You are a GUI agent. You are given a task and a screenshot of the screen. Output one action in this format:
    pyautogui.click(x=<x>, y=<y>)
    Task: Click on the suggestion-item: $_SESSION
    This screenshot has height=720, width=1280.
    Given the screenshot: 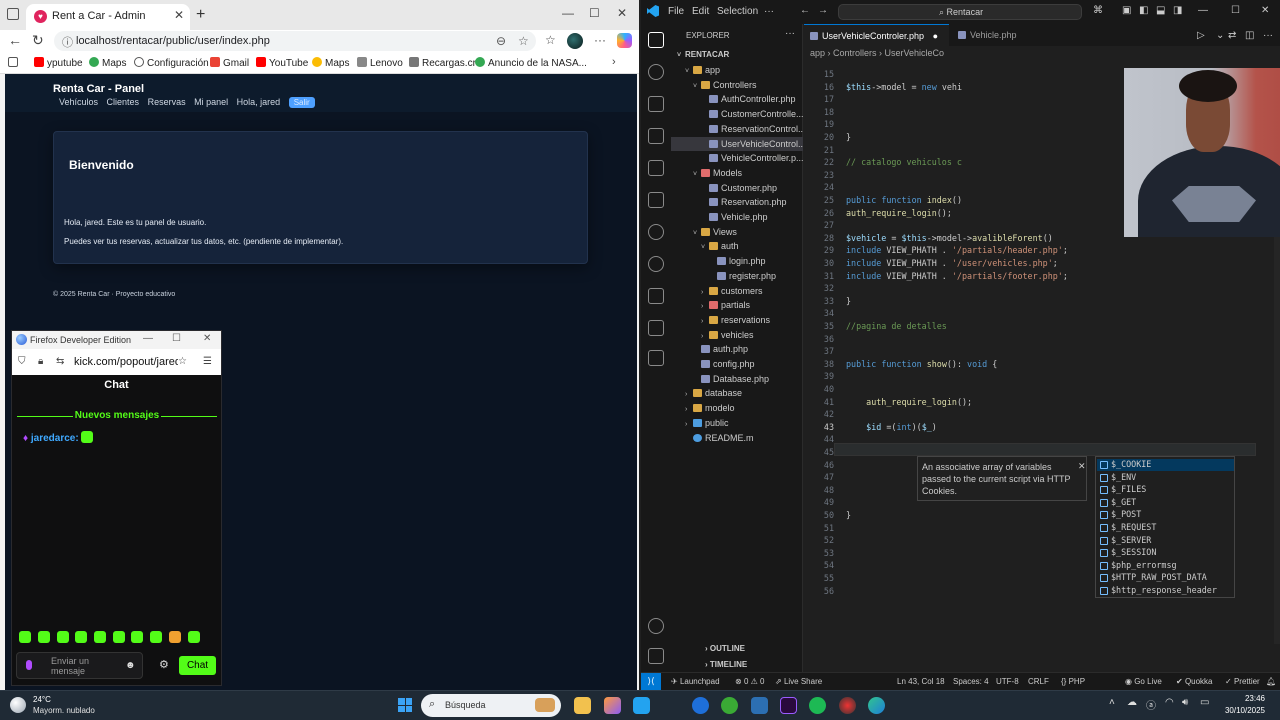 What is the action you would take?
    pyautogui.click(x=1165, y=553)
    